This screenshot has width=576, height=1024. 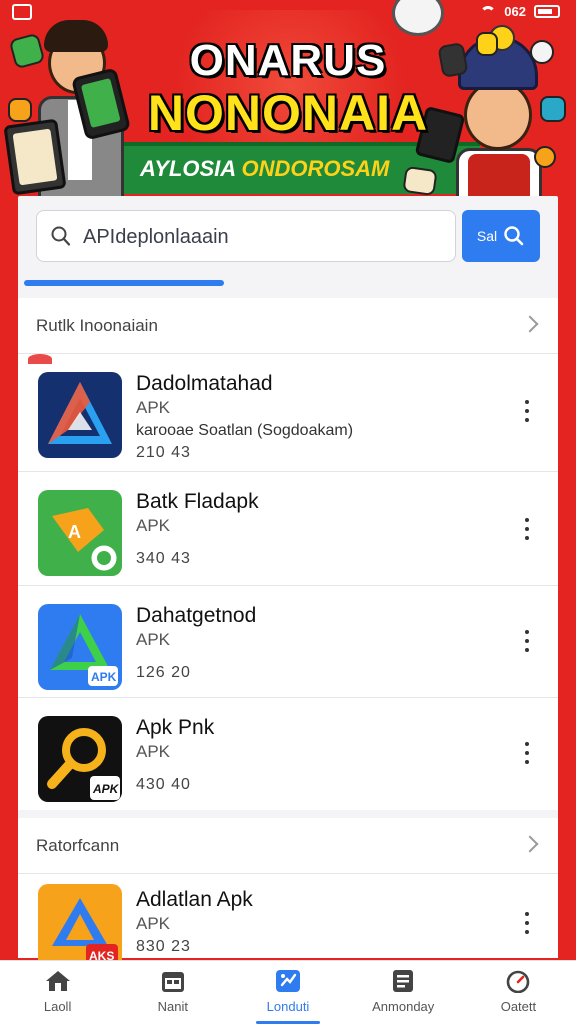 I want to click on app-list-item: APK Dahatgetnod APK 126 20, so click(x=288, y=642).